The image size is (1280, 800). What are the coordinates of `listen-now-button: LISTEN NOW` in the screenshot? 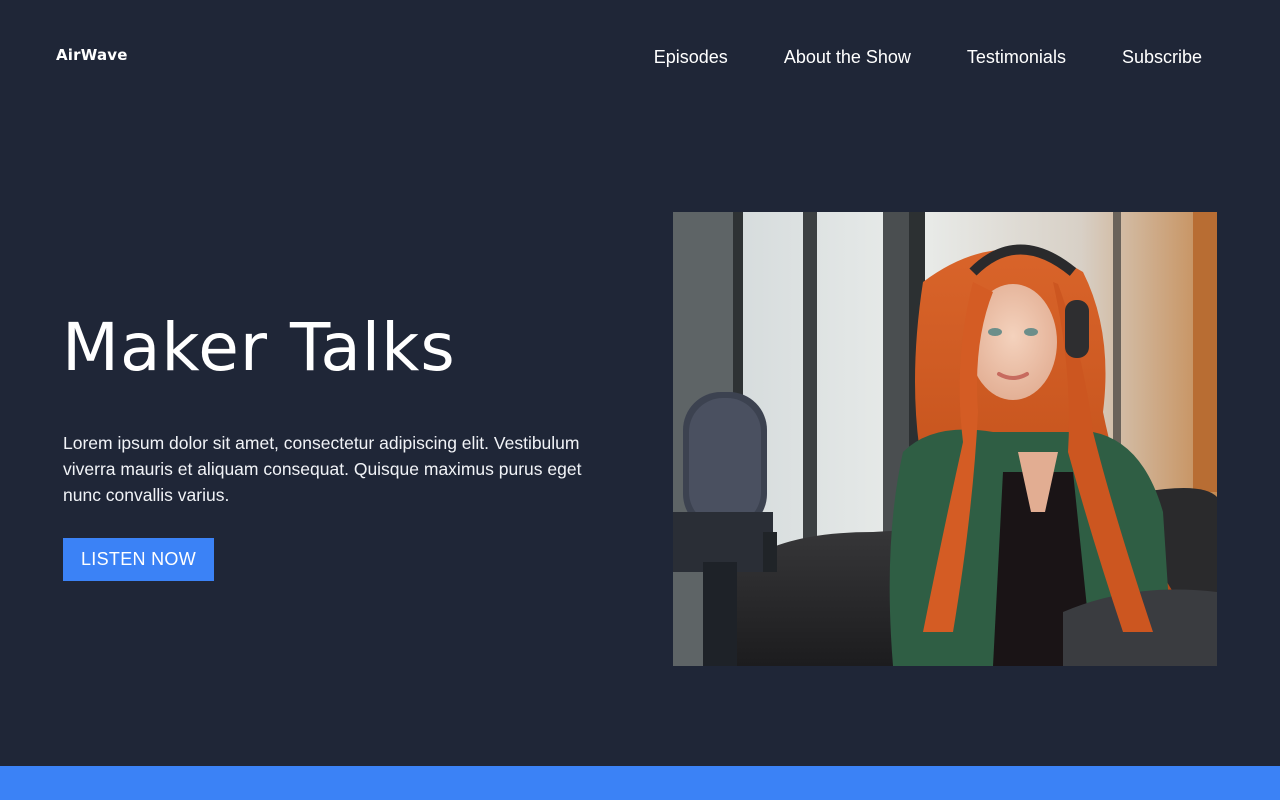 It's located at (138, 559).